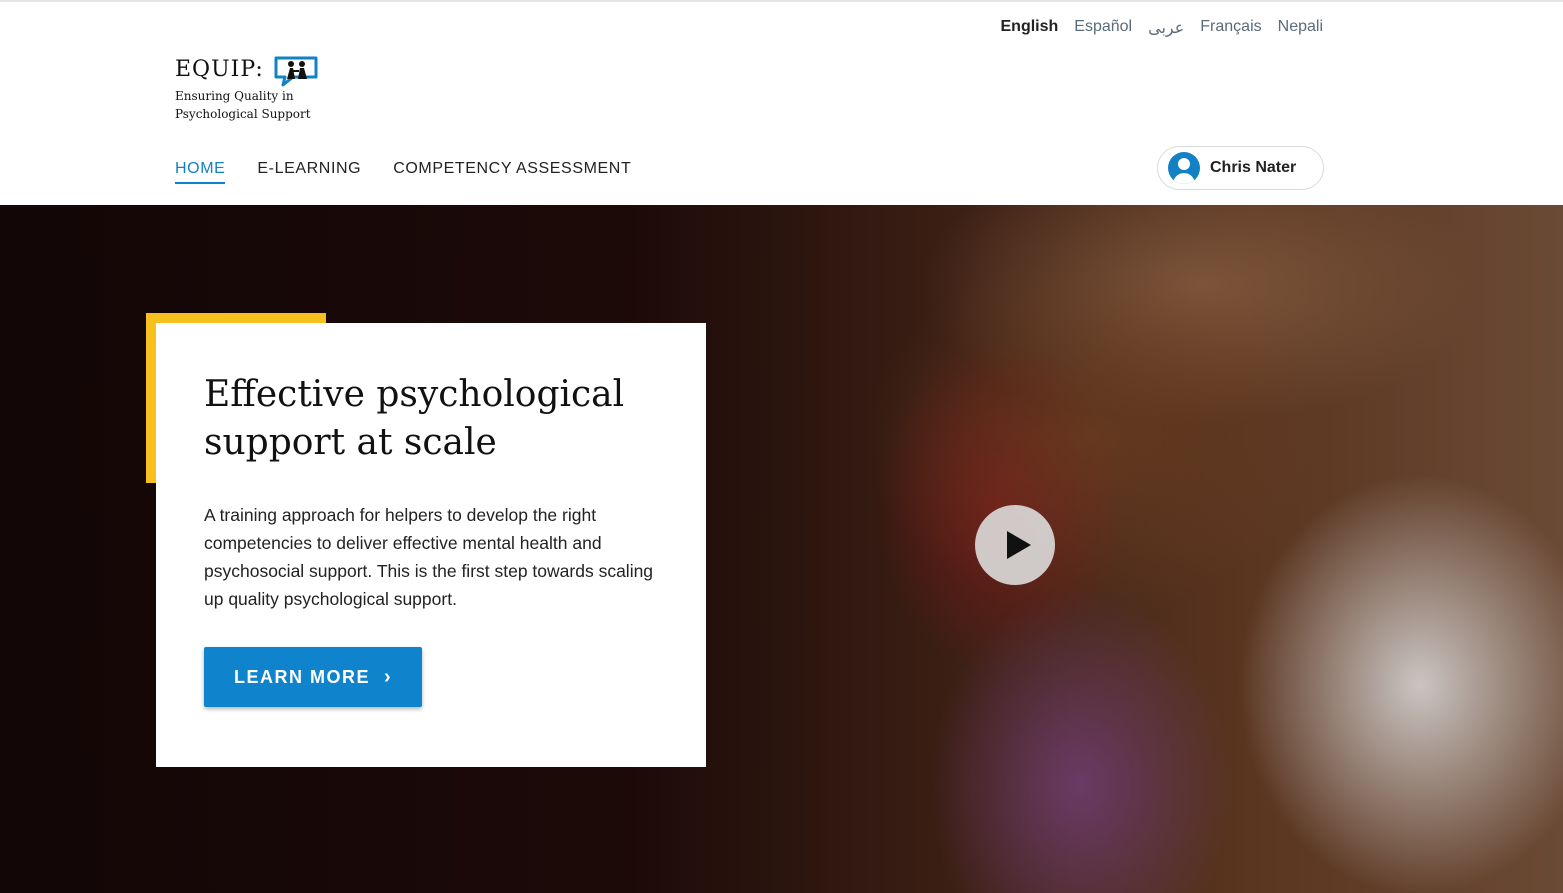 This screenshot has width=1563, height=893. I want to click on logo-title: EQUIP:, so click(219, 69).